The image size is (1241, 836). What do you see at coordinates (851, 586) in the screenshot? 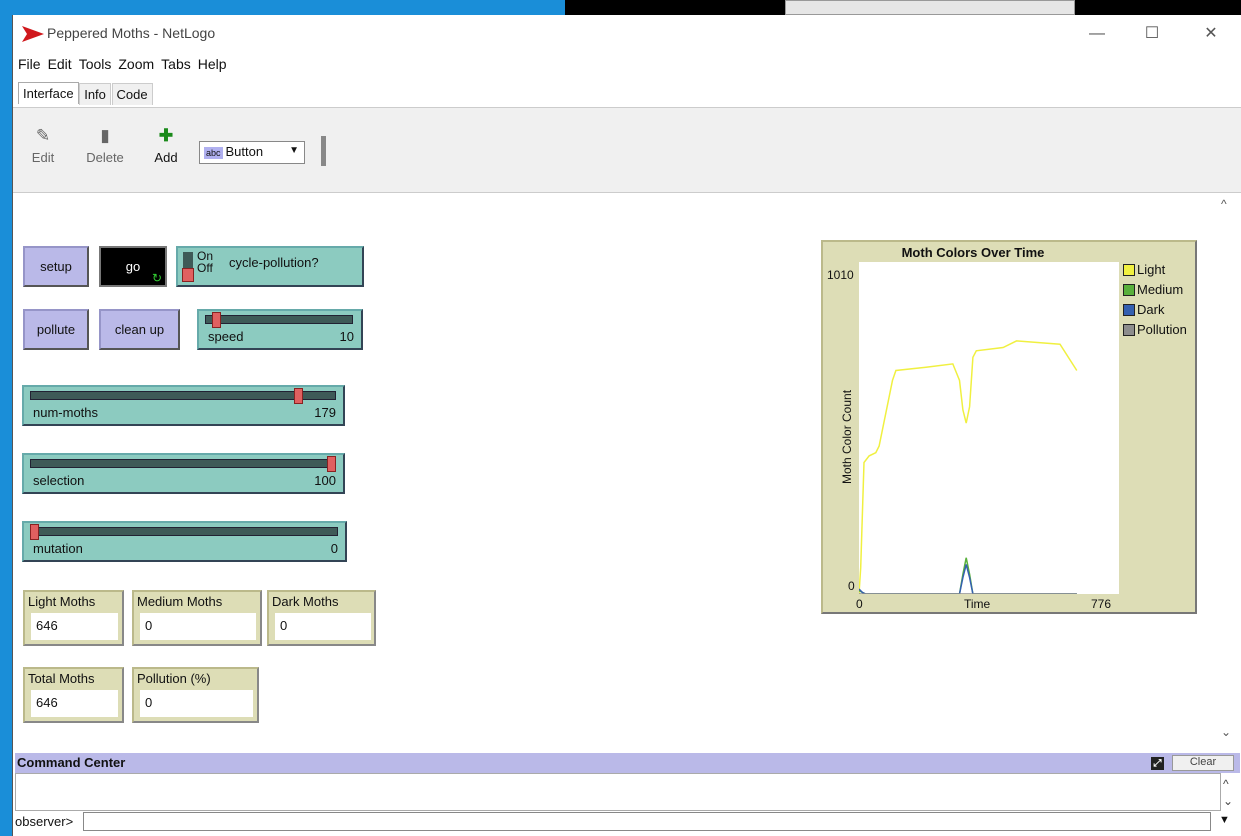
I see `plot-ymin-label: 0` at bounding box center [851, 586].